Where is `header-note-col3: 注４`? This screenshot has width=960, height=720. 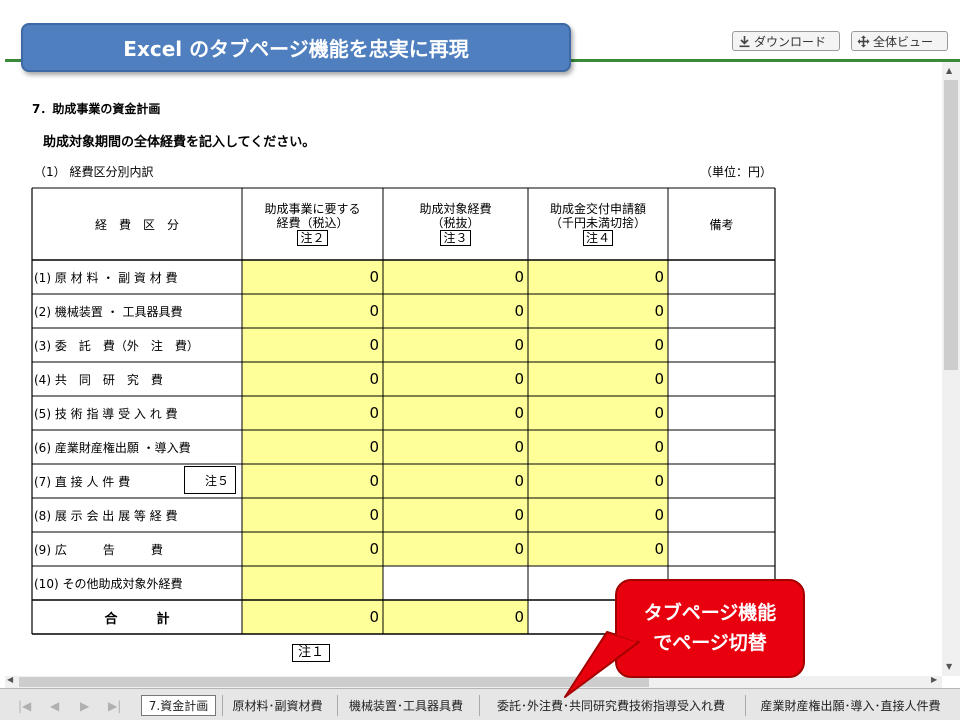
header-note-col3: 注４ is located at coordinates (597, 238).